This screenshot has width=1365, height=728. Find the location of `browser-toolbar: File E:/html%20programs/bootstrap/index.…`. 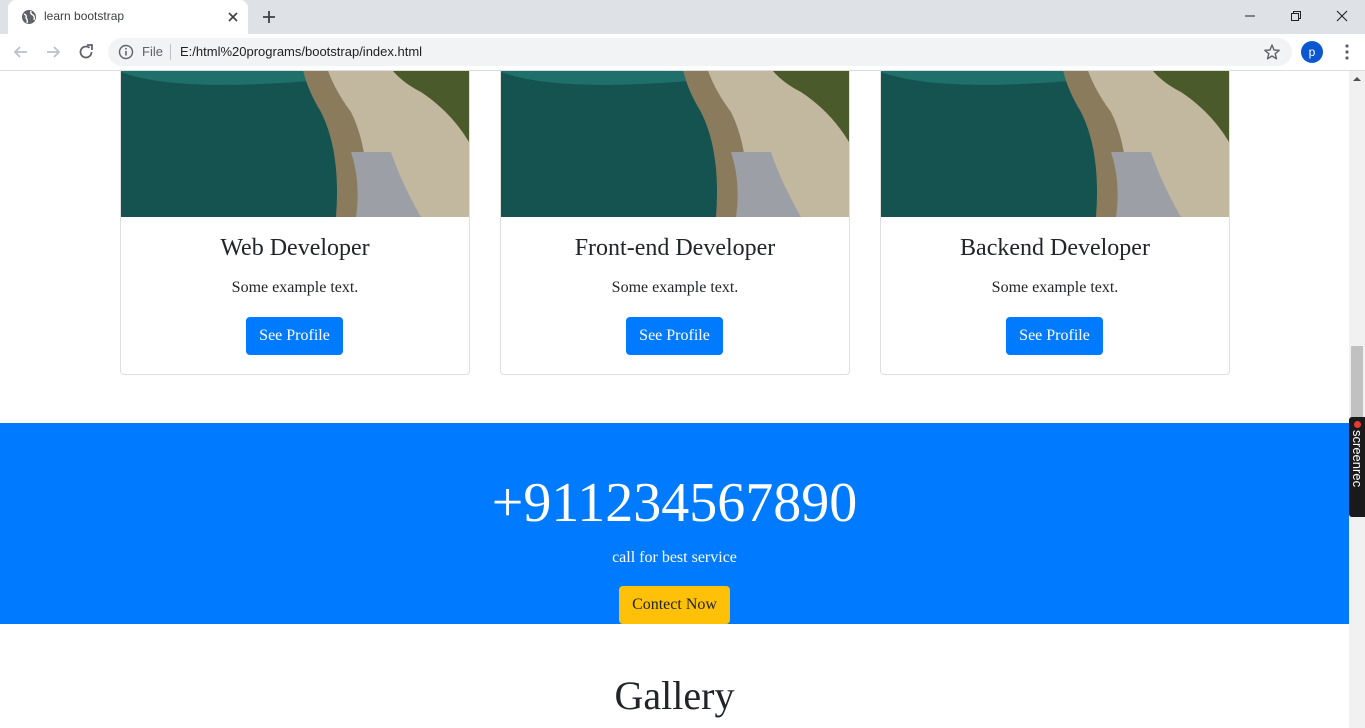

browser-toolbar: File E:/html%20programs/bootstrap/index.… is located at coordinates (682, 52).